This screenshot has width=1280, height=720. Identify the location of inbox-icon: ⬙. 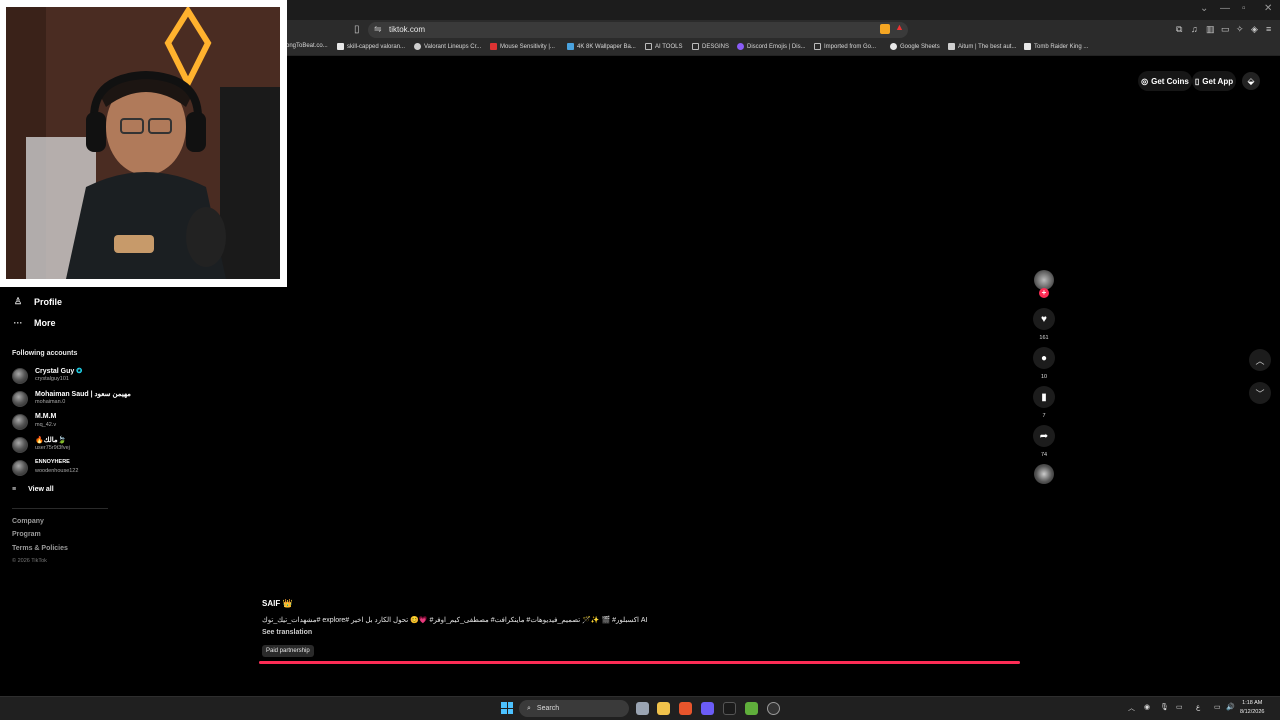
(1251, 80).